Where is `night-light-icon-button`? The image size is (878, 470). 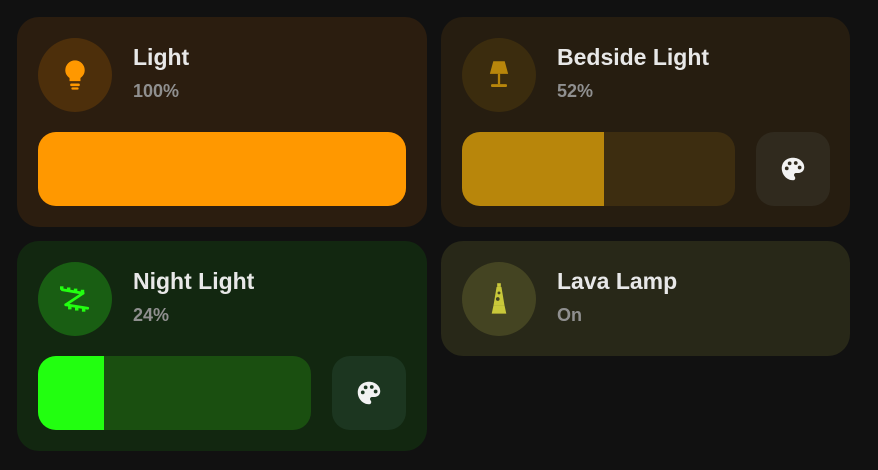 night-light-icon-button is located at coordinates (75, 299).